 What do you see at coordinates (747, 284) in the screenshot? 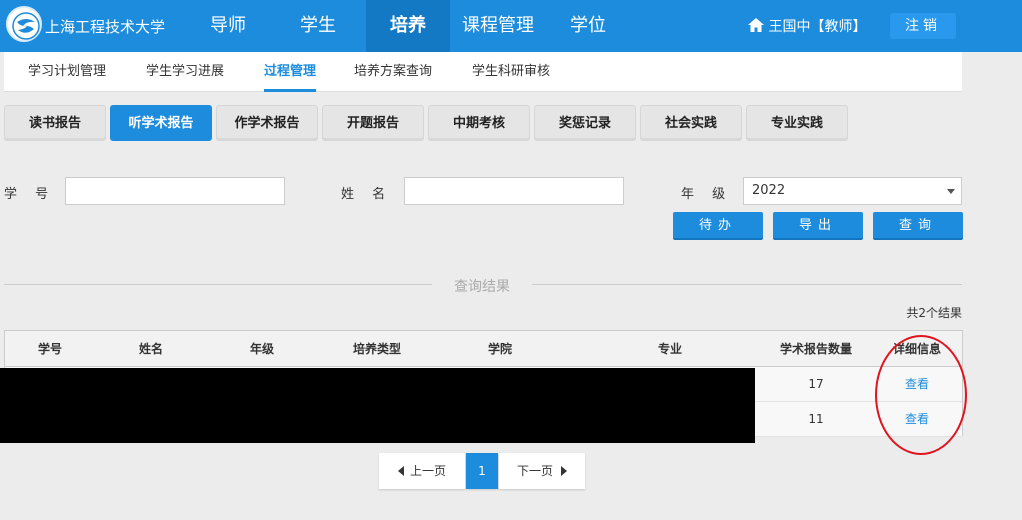
I see `divider-right` at bounding box center [747, 284].